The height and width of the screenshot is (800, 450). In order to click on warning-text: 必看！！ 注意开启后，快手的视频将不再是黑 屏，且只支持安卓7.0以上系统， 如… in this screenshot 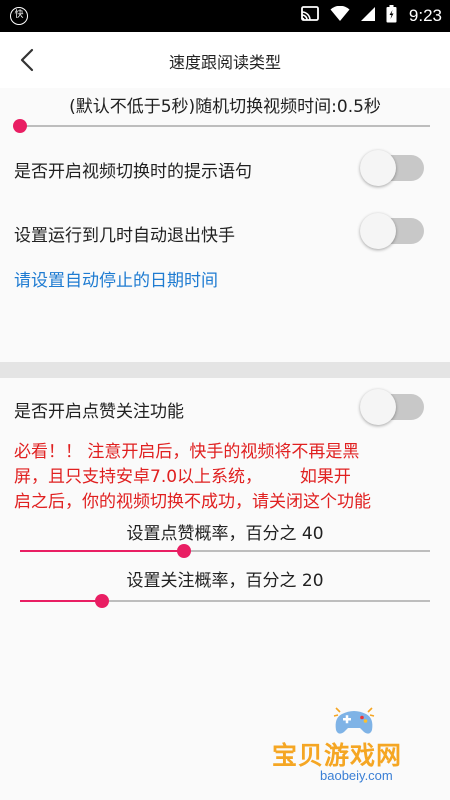, I will do `click(226, 477)`.